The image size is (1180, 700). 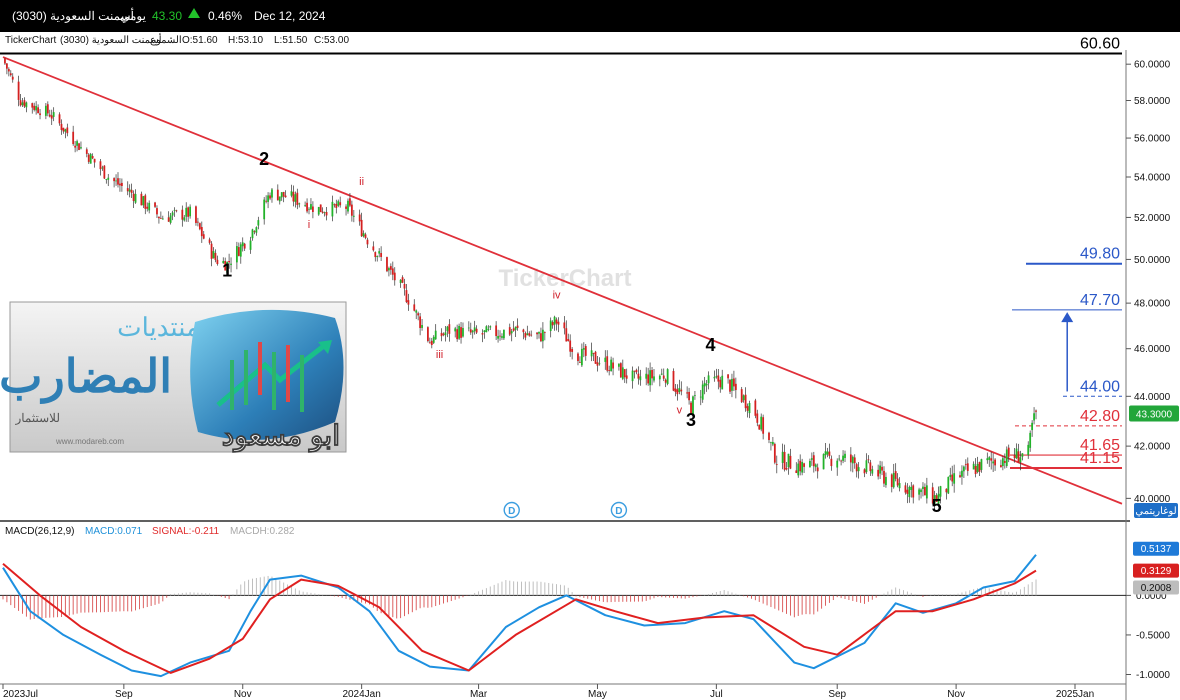 What do you see at coordinates (1153, 675) in the screenshot?
I see `macd-tick-label: -1.0000` at bounding box center [1153, 675].